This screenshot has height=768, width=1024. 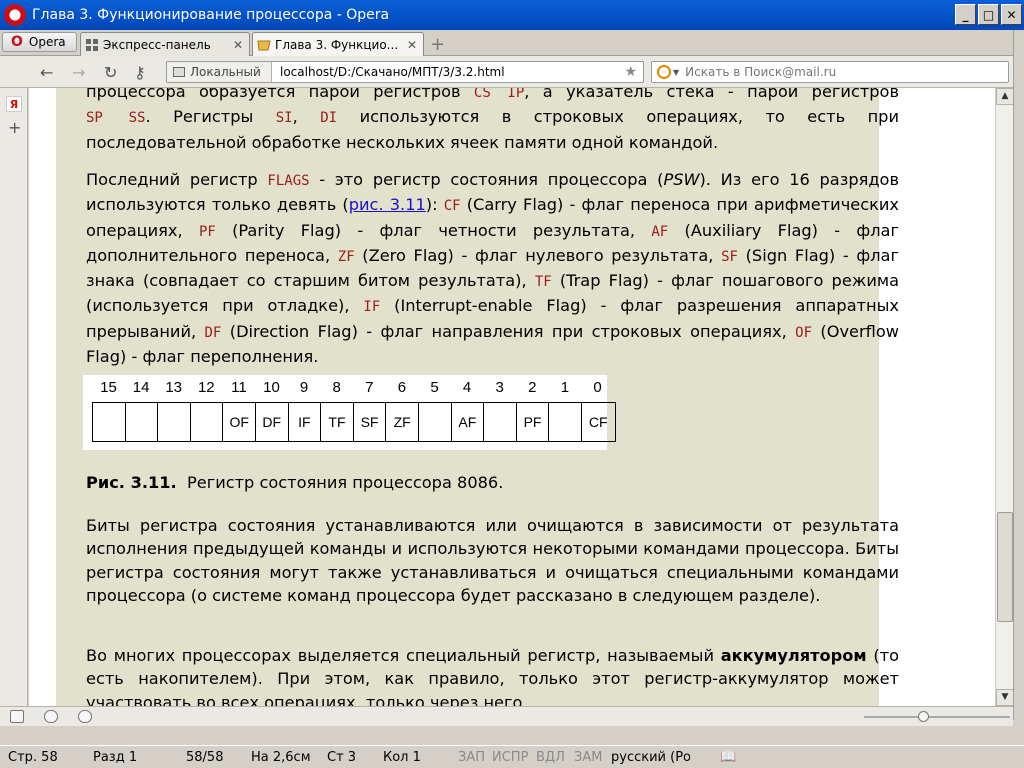 I want to click on turbo-icon, so click(x=85, y=716).